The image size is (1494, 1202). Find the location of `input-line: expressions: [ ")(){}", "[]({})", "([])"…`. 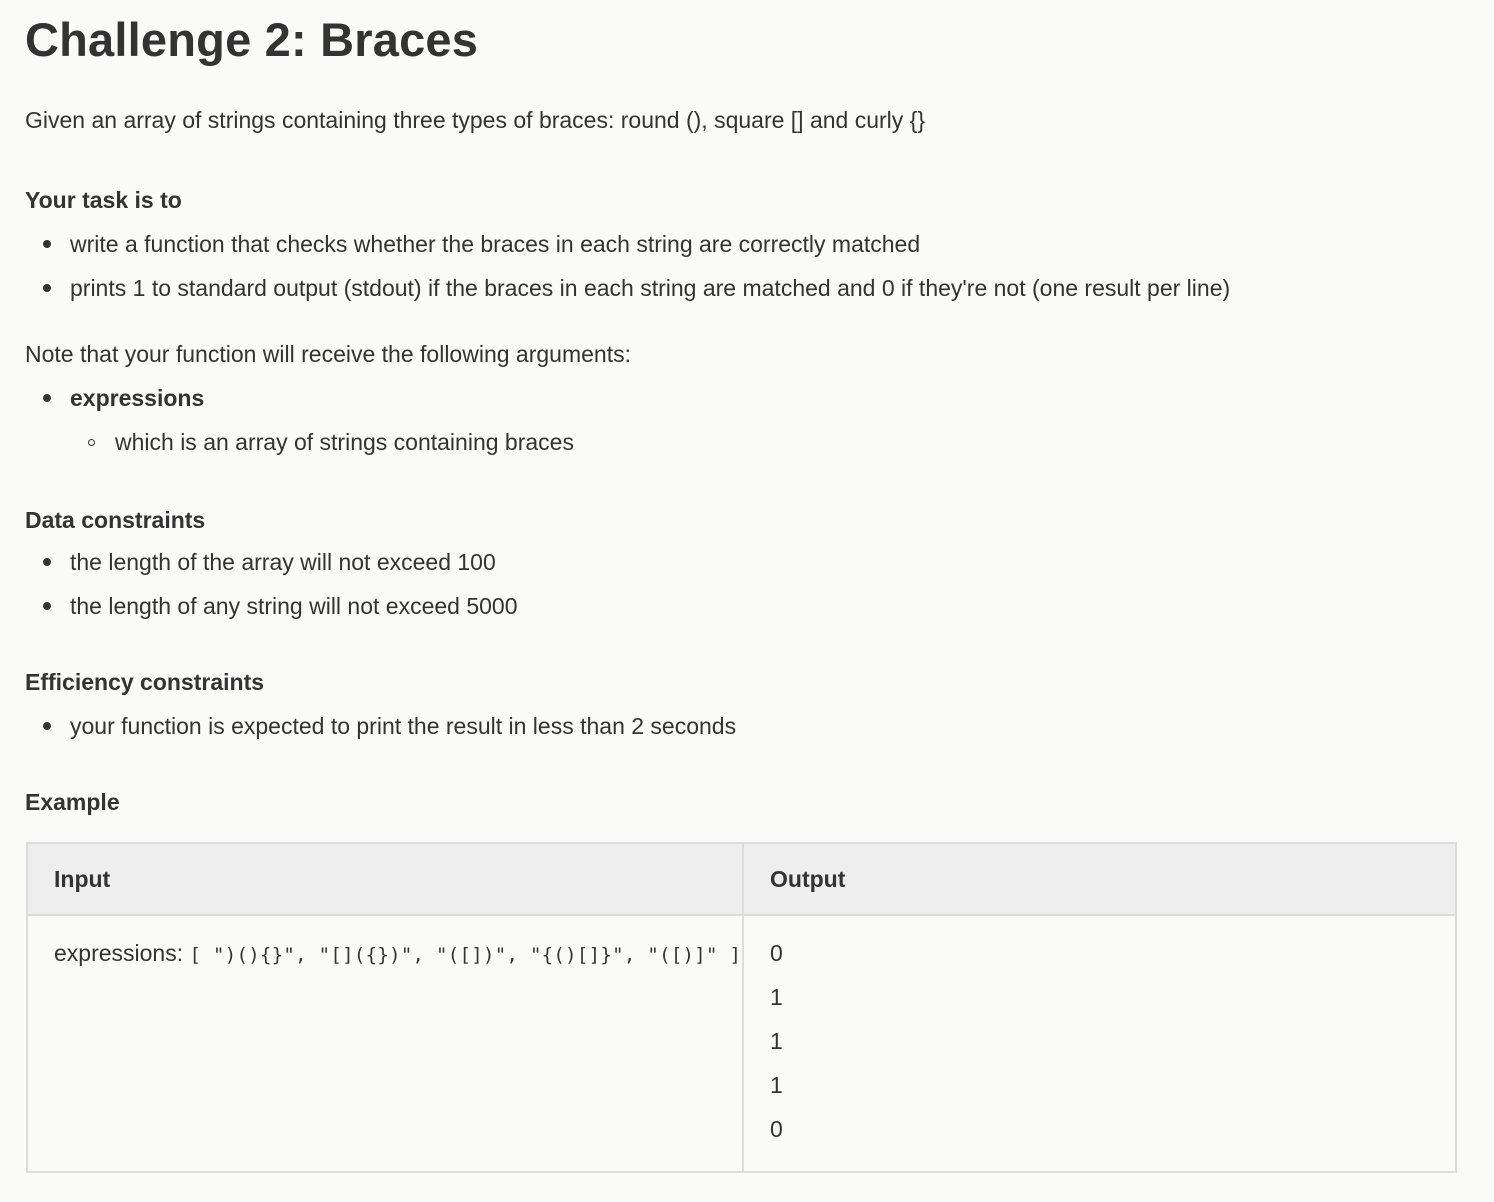

input-line: expressions: [ ")(){}", "[]({})", "([])"… is located at coordinates (398, 954).